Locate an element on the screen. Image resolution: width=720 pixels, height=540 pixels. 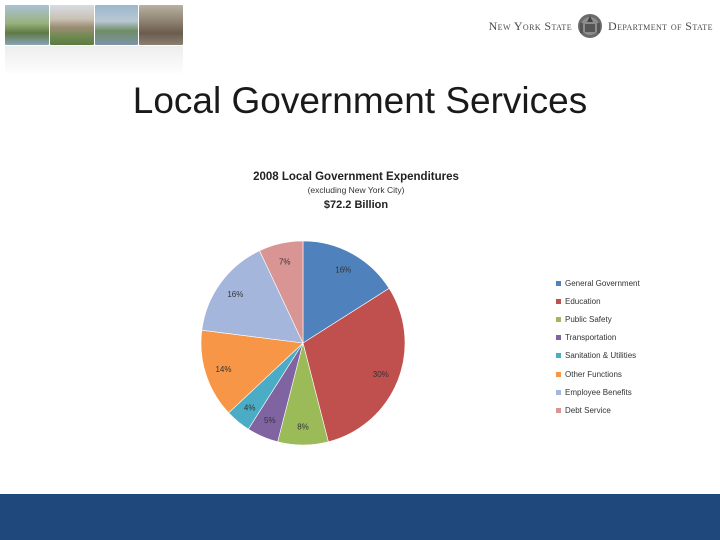
legend-label: Sanitation & Utilities is located at coordinates (601, 356).